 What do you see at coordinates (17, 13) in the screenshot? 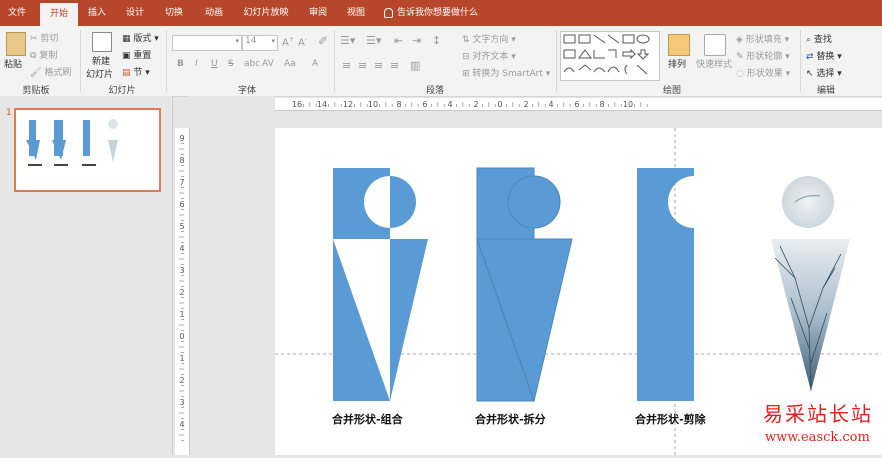
I see `tab-file: 文件` at bounding box center [17, 13].